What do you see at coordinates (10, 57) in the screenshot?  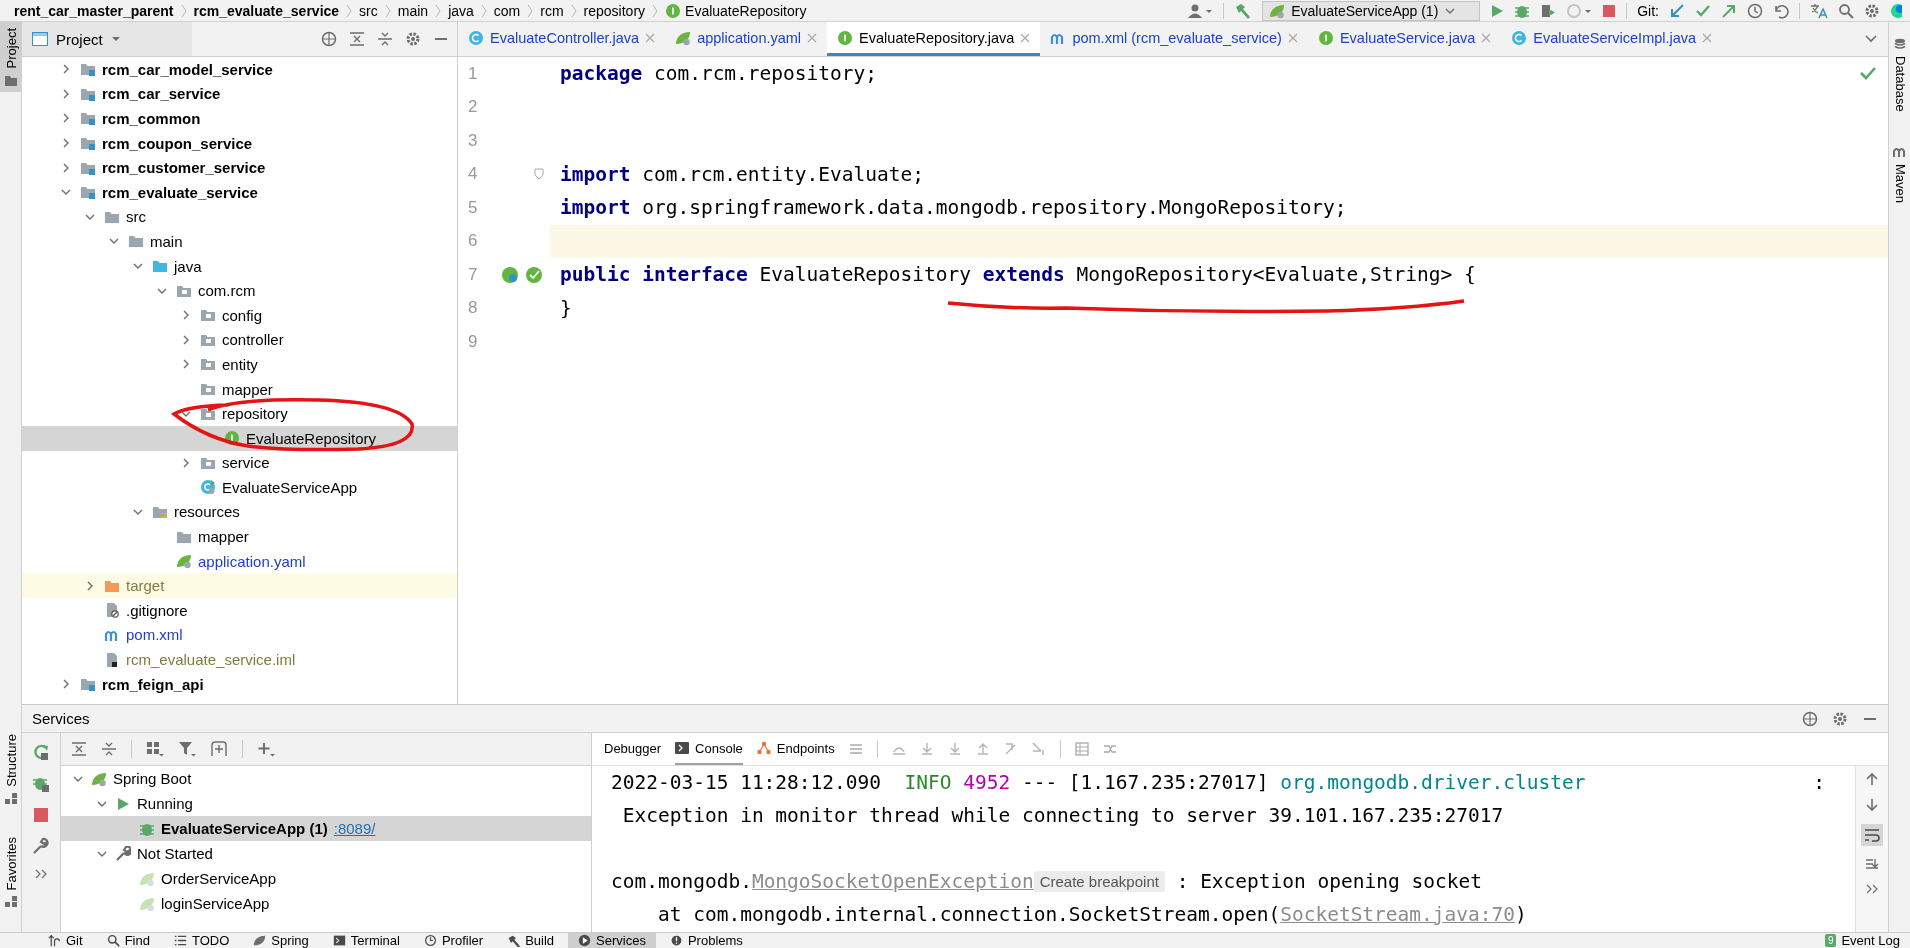 I see `tool-window-tab: Project` at bounding box center [10, 57].